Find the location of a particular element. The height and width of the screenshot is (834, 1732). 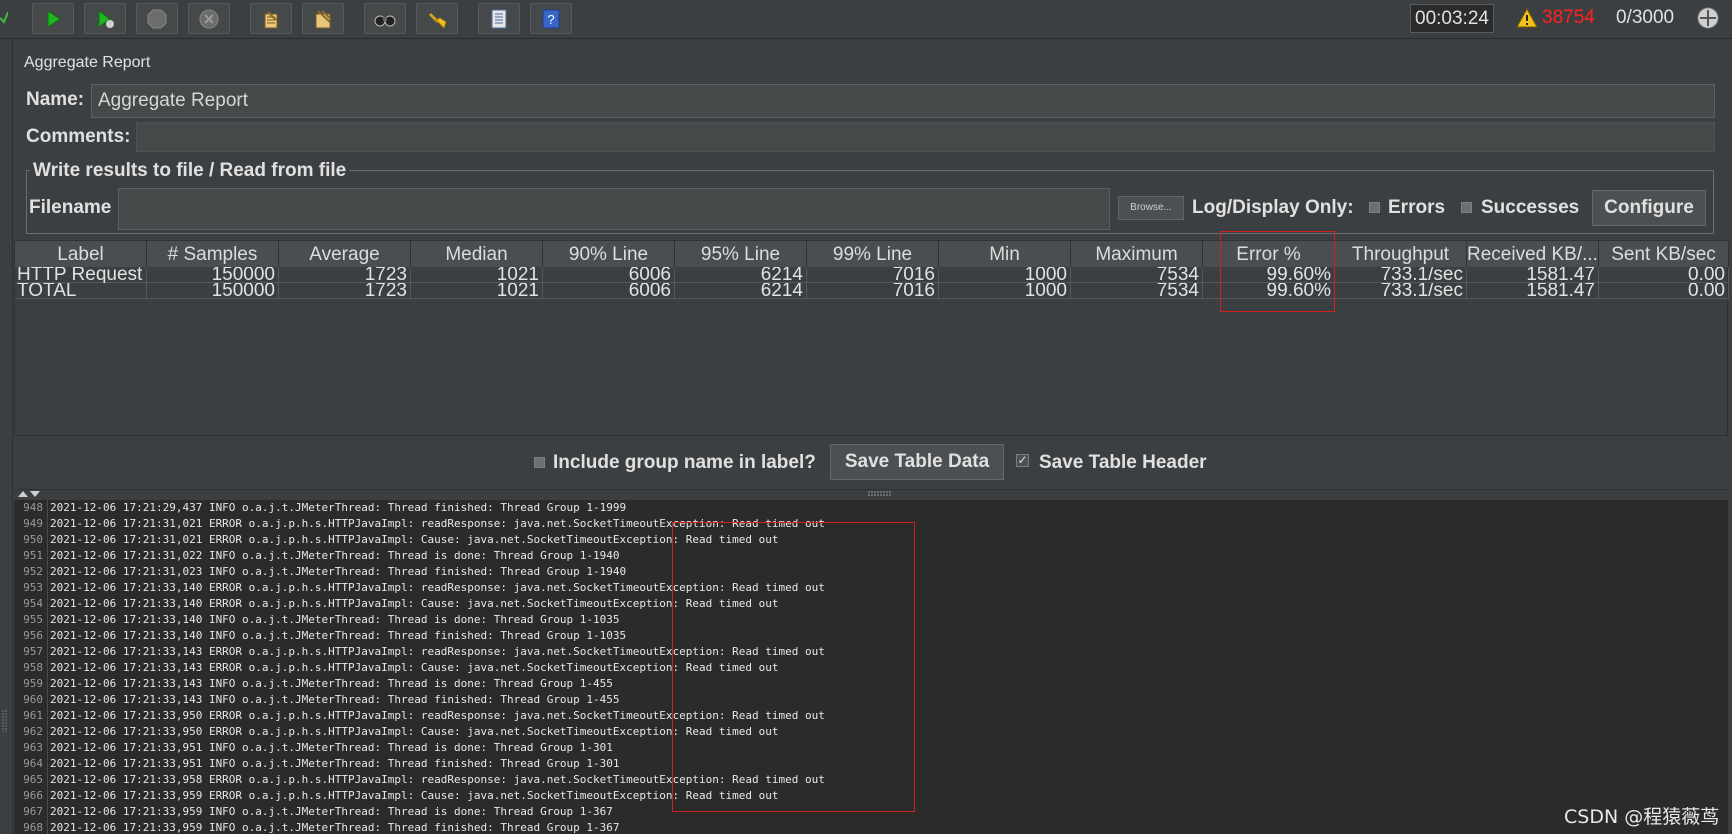

help-button: ? is located at coordinates (551, 18).